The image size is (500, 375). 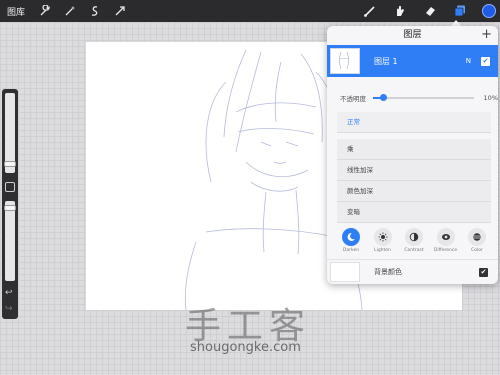 What do you see at coordinates (483, 272) in the screenshot?
I see `background-visibility-checkbox: ✔` at bounding box center [483, 272].